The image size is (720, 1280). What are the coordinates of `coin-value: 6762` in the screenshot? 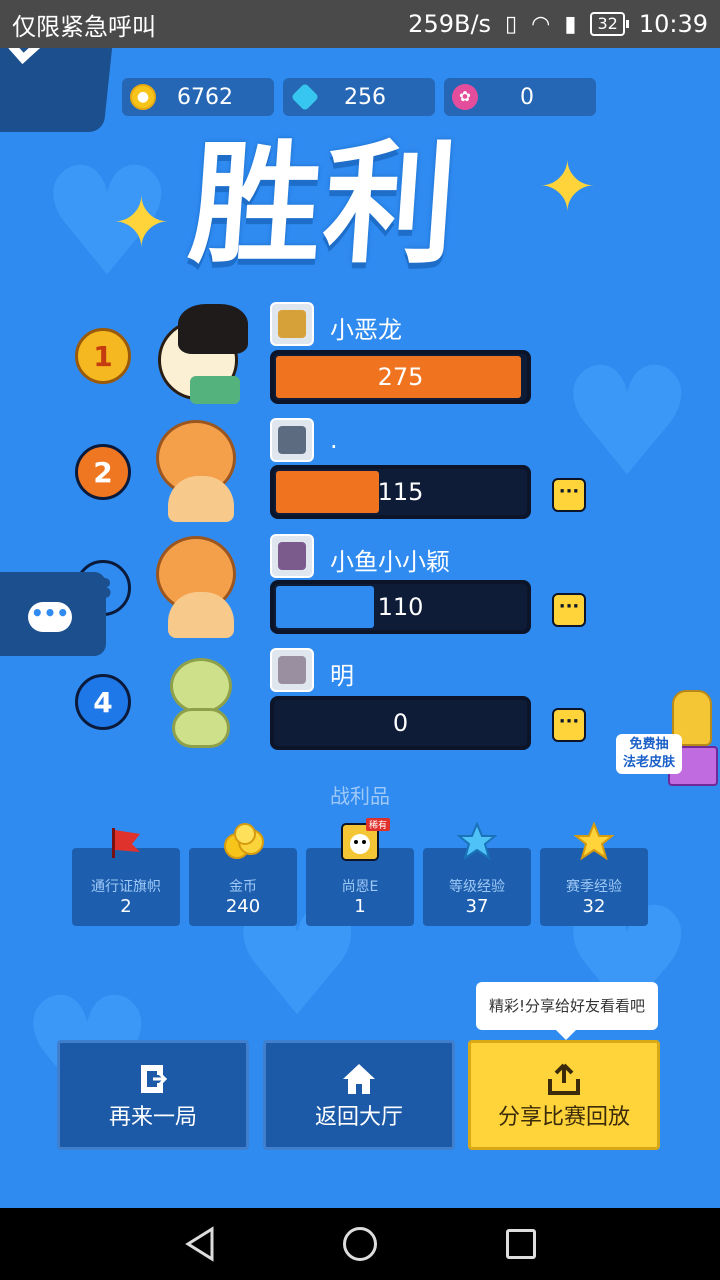 It's located at (205, 97).